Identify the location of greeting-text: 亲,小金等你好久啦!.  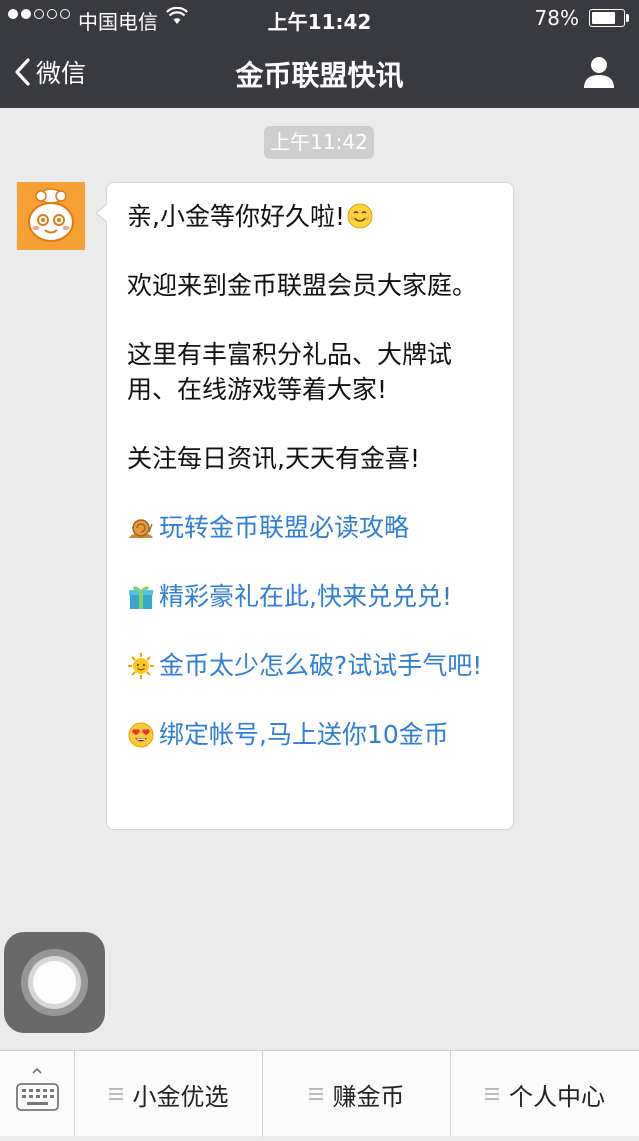
(313, 216).